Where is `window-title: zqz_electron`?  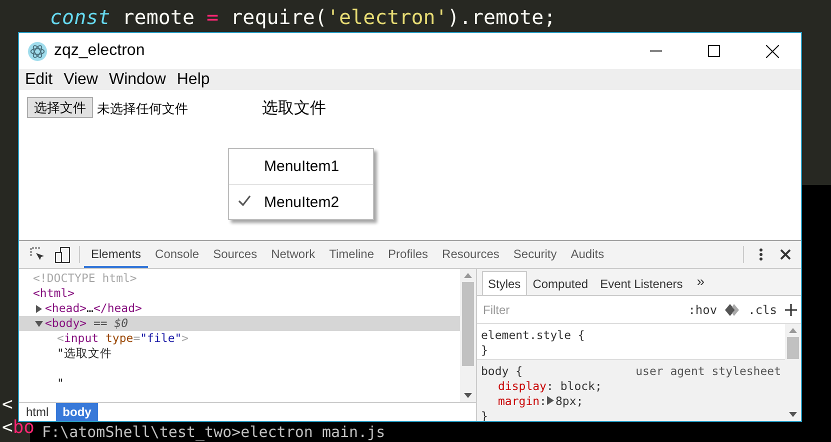 window-title: zqz_electron is located at coordinates (100, 51).